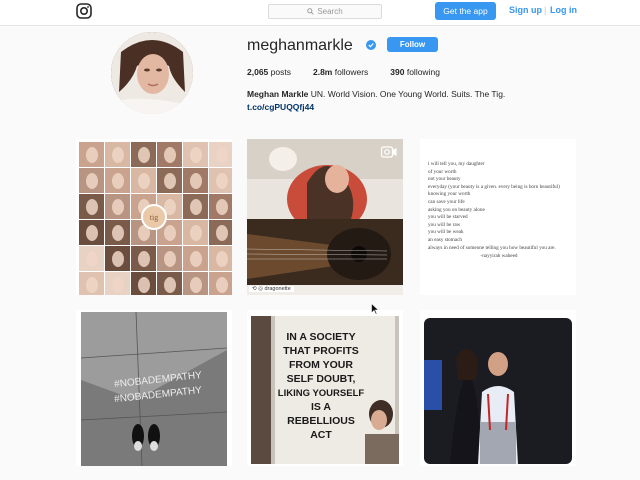 The height and width of the screenshot is (480, 640). Describe the element at coordinates (444, 179) in the screenshot. I see `poem-line: not your beauty` at that location.